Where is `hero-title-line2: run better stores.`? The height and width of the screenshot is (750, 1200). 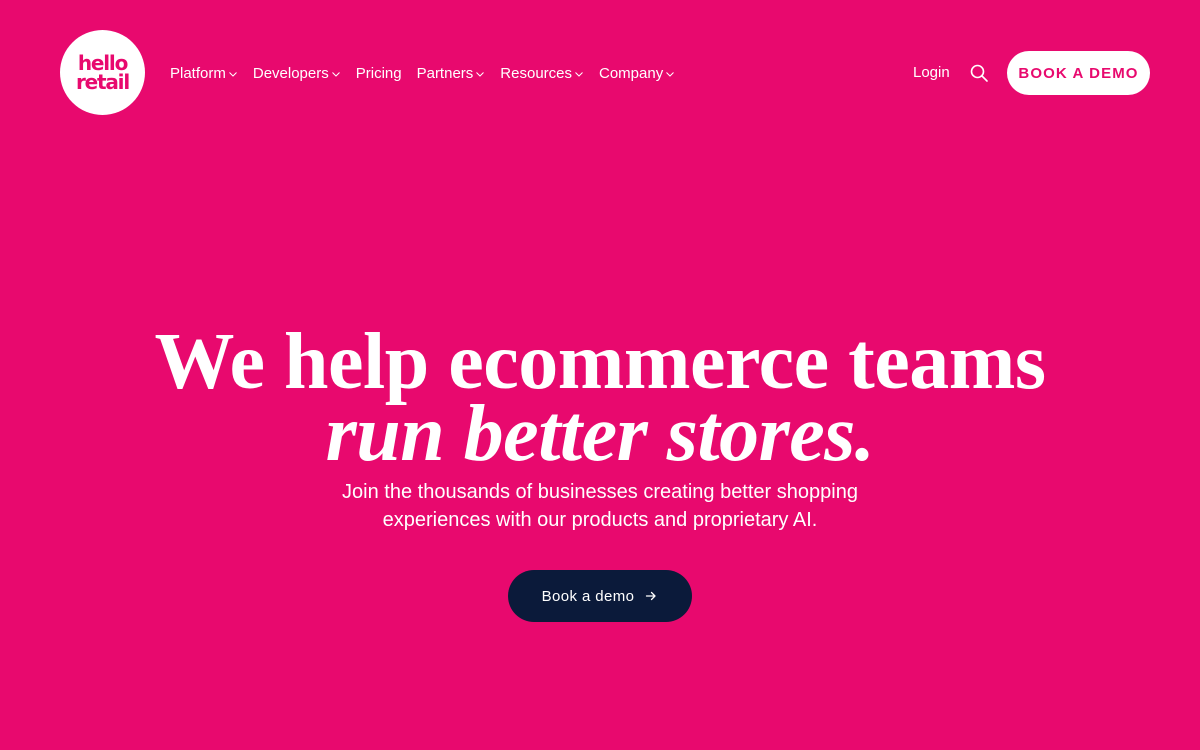
hero-title-line2: run better stores. is located at coordinates (600, 434).